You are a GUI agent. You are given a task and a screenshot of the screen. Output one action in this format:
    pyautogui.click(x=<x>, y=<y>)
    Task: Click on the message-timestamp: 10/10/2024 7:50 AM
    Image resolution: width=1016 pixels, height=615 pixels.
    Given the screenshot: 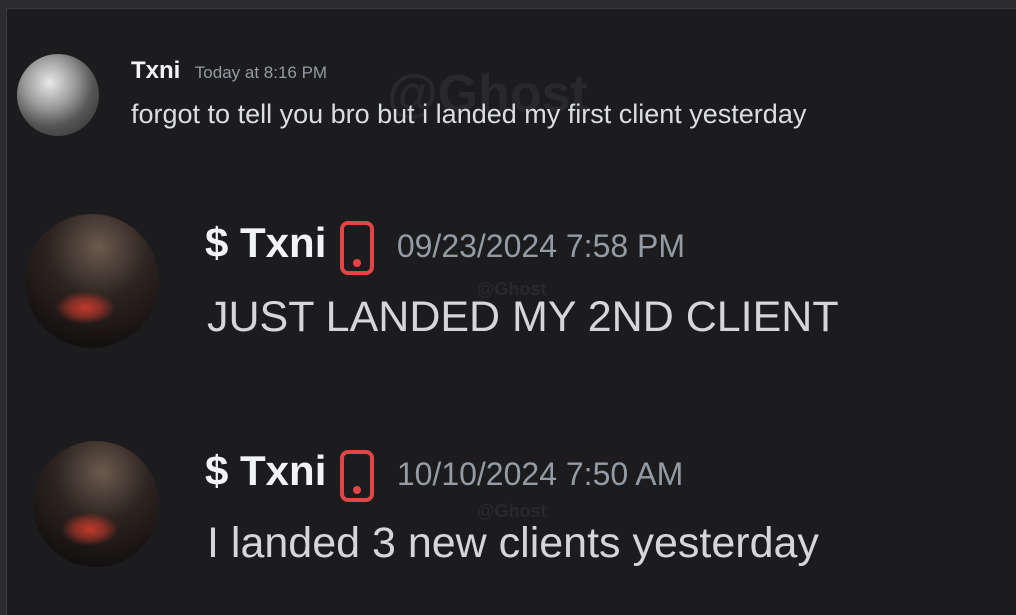 What is the action you would take?
    pyautogui.click(x=540, y=474)
    